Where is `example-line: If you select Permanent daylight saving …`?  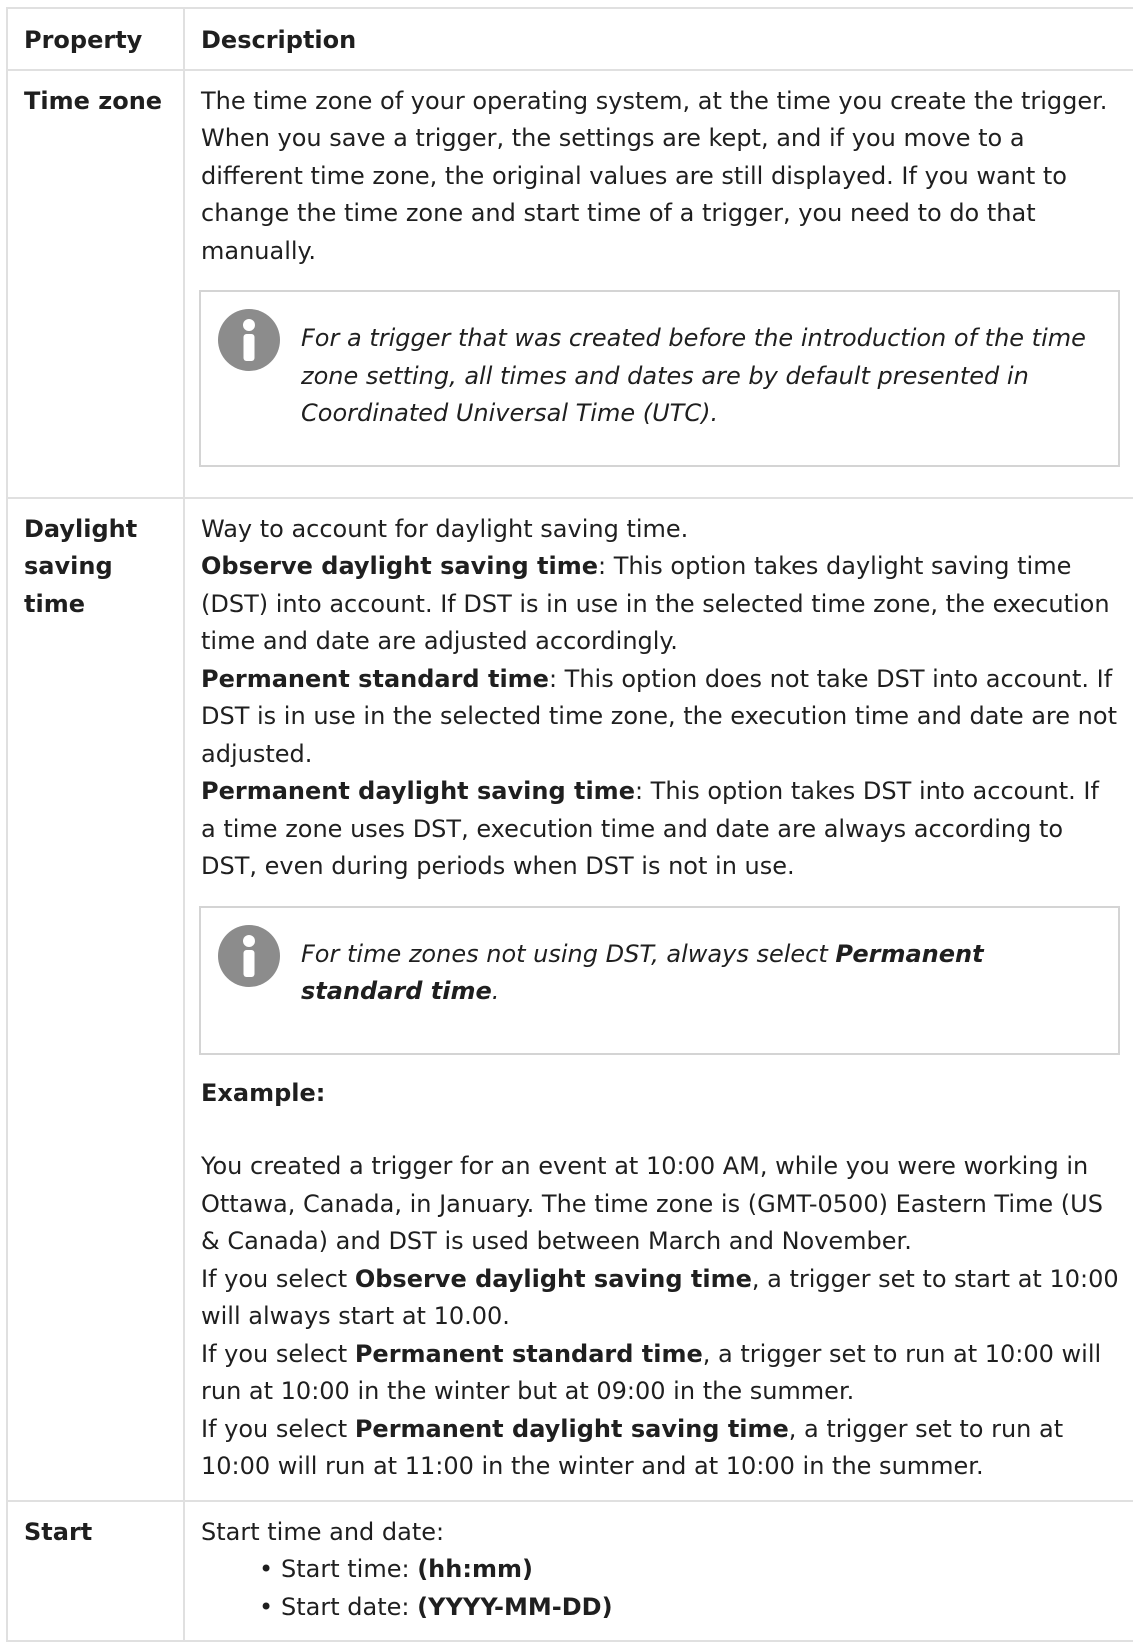
example-line: If you select Permanent daylight saving … is located at coordinates (632, 1447).